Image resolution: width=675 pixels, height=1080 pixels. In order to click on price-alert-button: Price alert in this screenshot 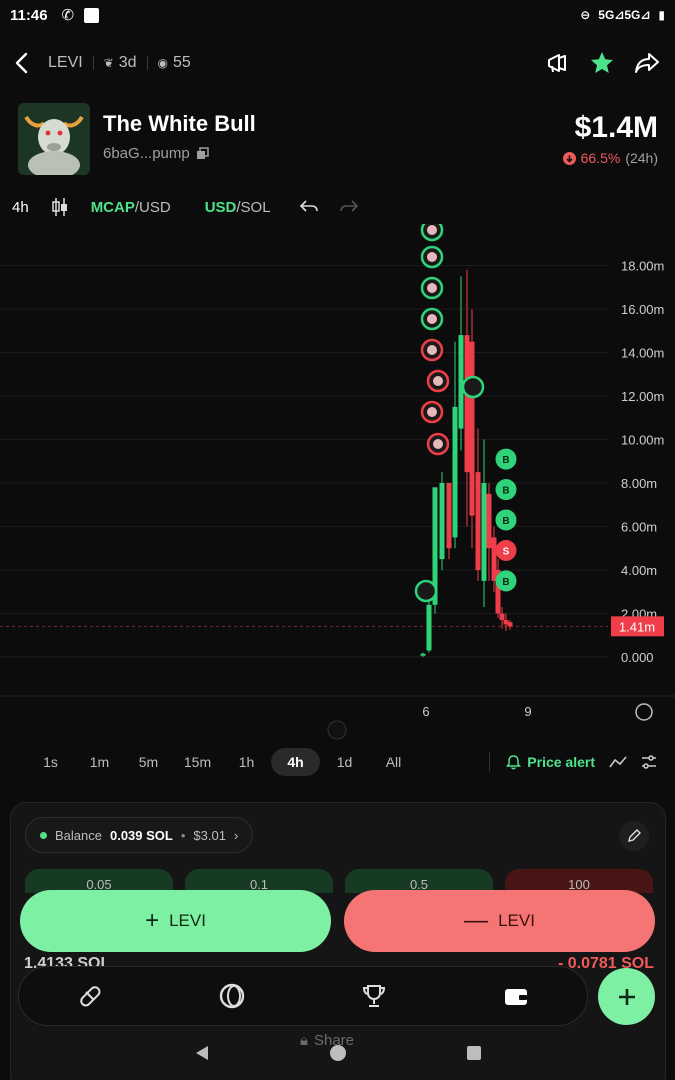, I will do `click(550, 762)`.